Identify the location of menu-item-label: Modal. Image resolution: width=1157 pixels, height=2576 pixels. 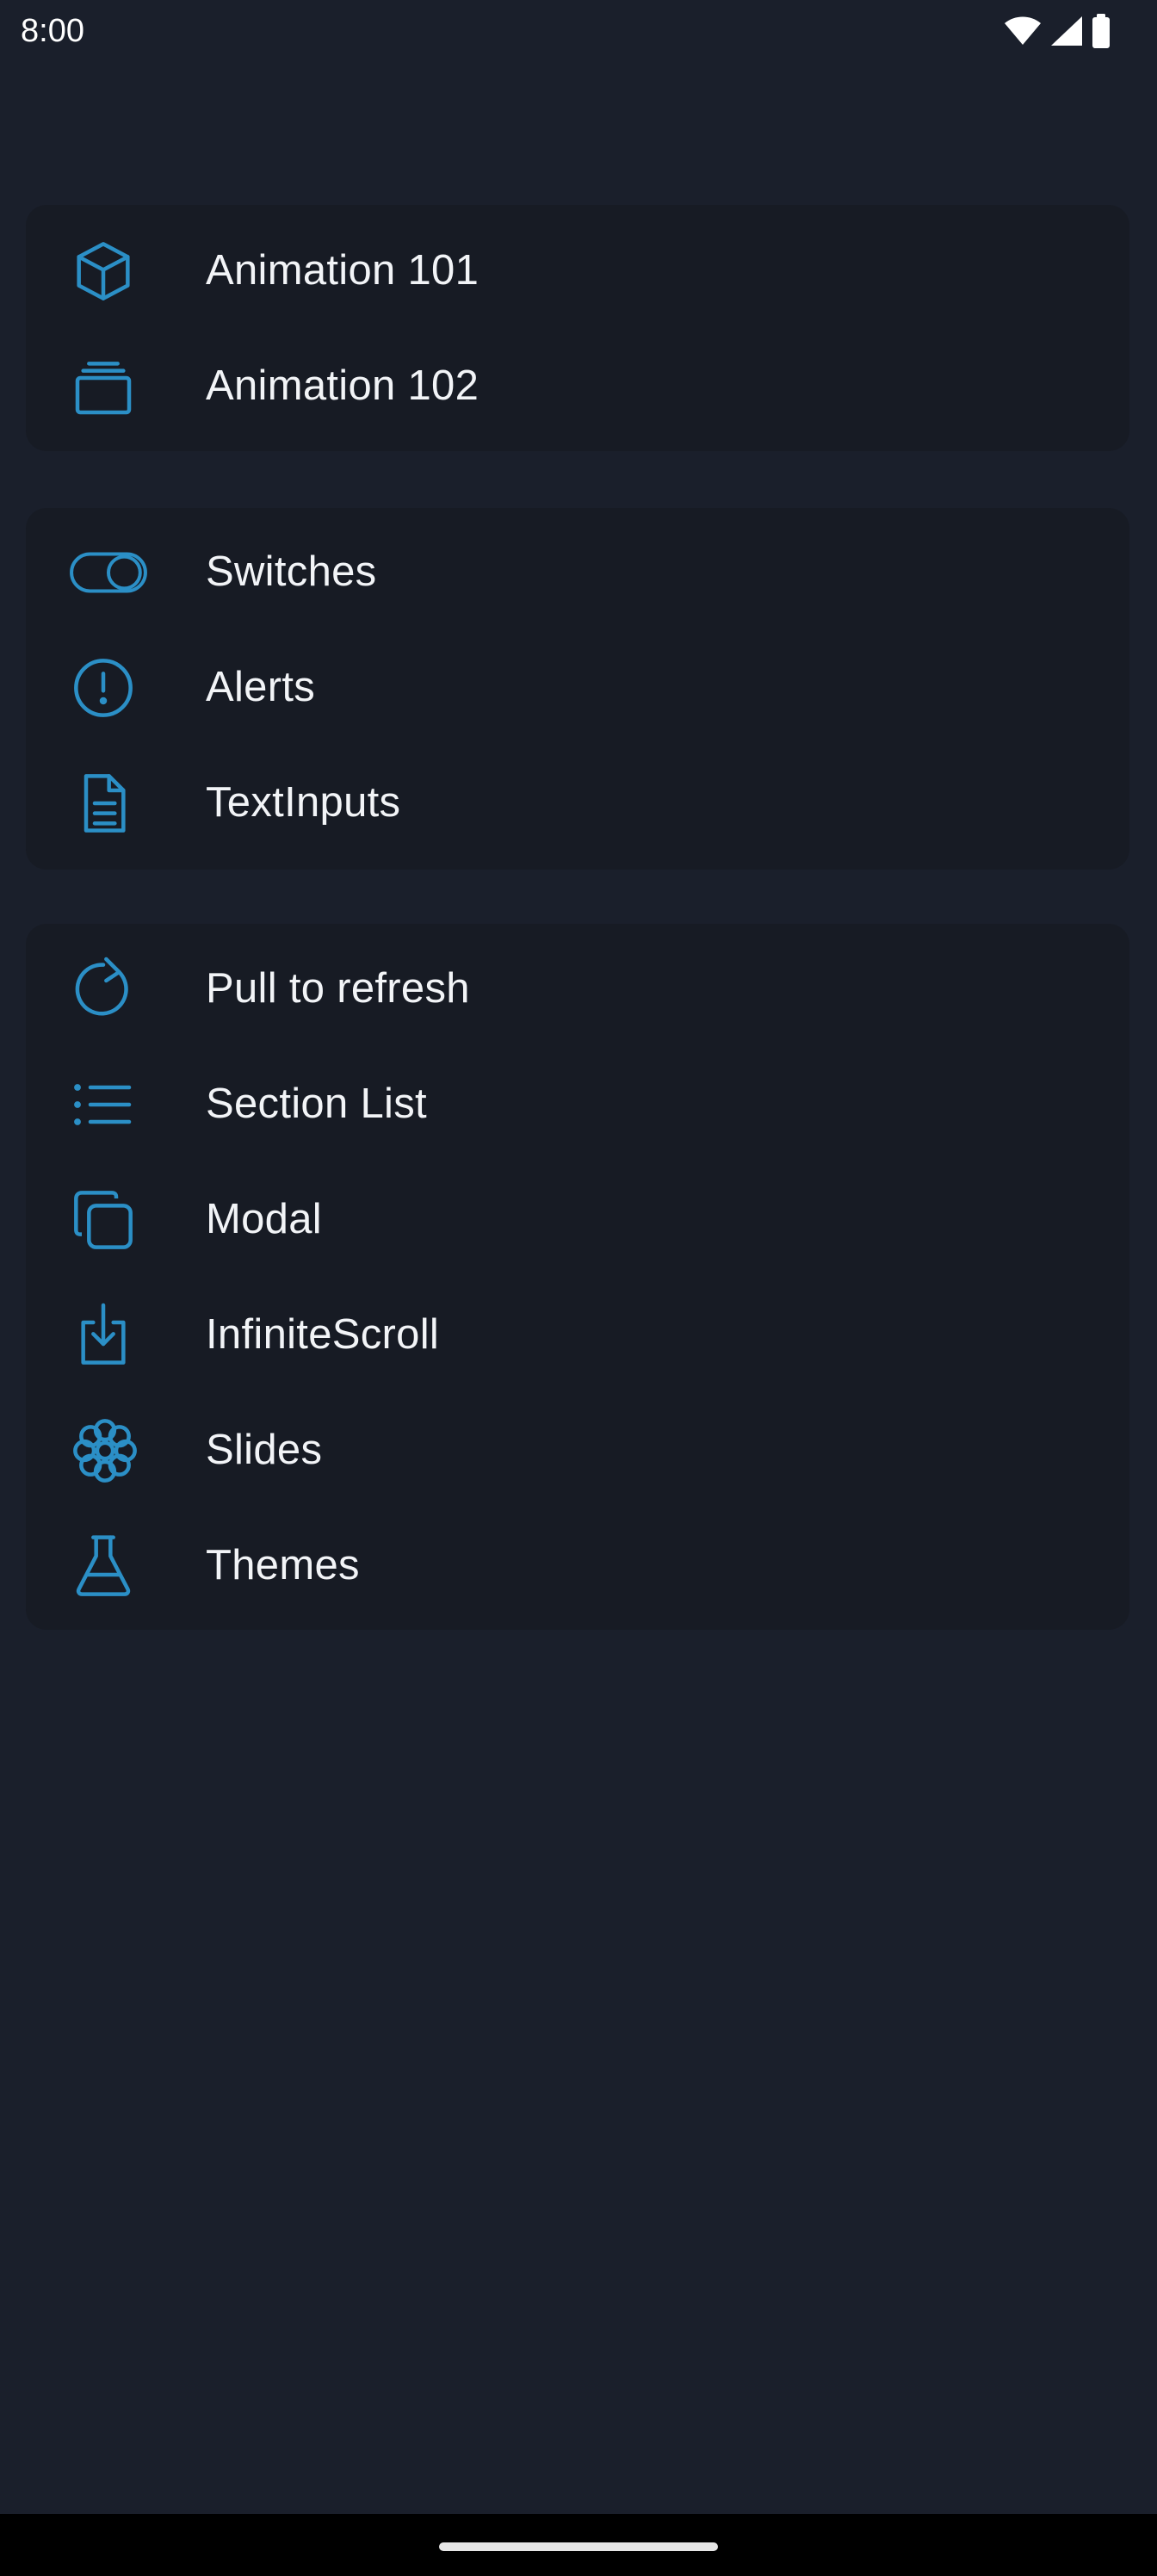
(264, 1219).